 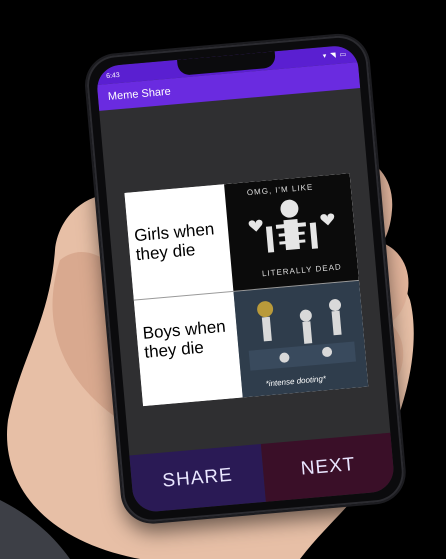 What do you see at coordinates (335, 56) in the screenshot?
I see `status-icons: ▾ ◥ ▭` at bounding box center [335, 56].